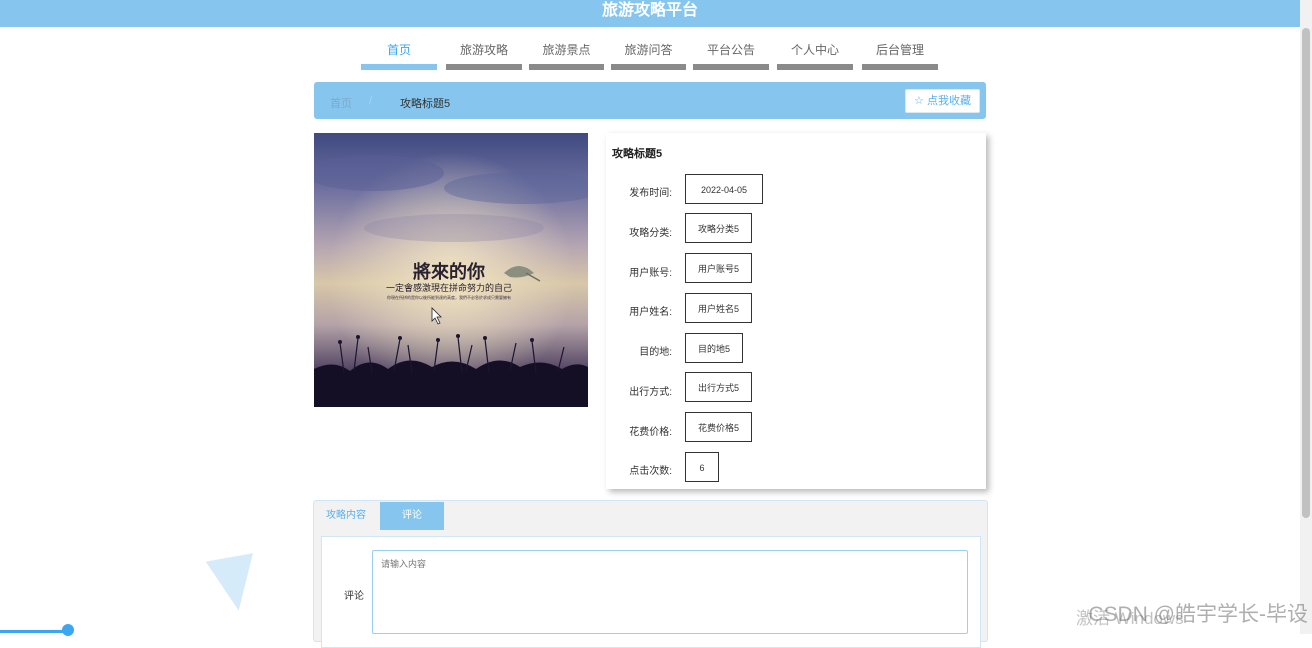 The width and height of the screenshot is (1312, 648). I want to click on csdn-watermark: CSDN @皓宇学长-毕设, so click(1198, 614).